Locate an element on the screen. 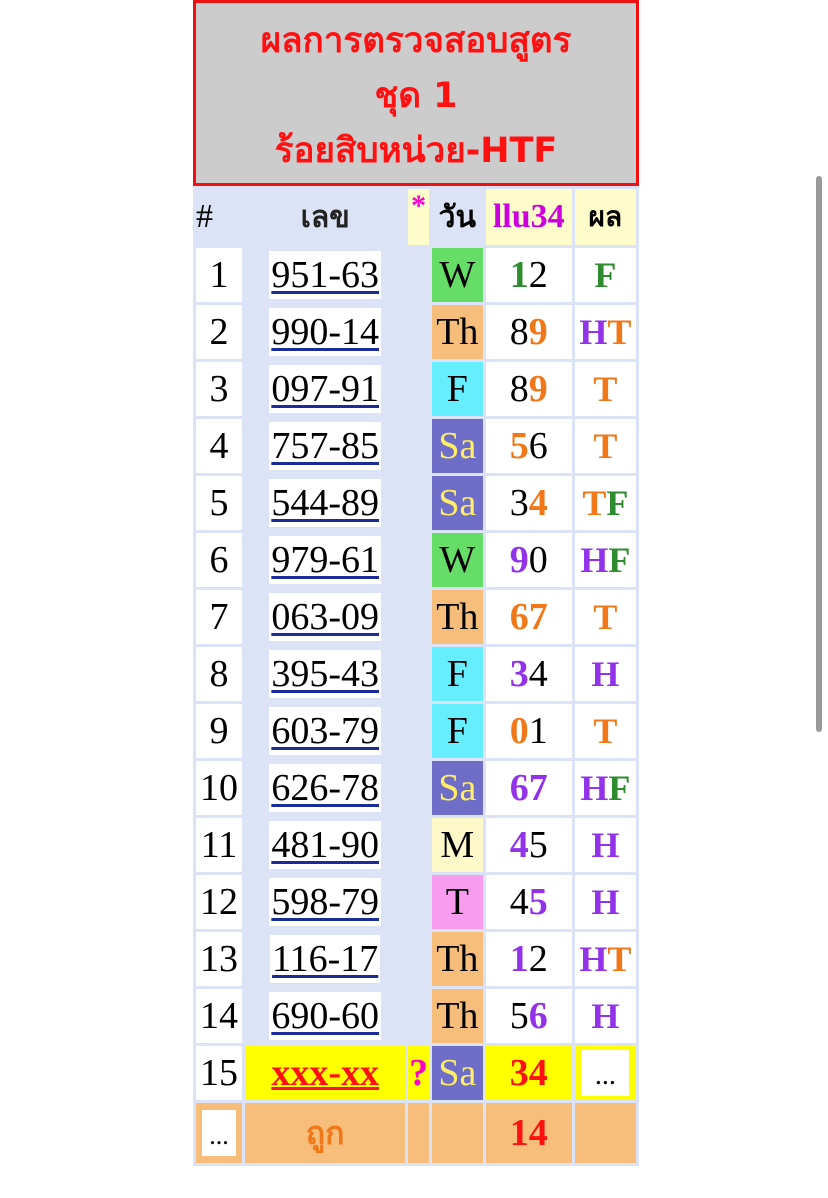 The width and height of the screenshot is (828, 1198). table-row: 3 097-91 F 89 T is located at coordinates (416, 389).